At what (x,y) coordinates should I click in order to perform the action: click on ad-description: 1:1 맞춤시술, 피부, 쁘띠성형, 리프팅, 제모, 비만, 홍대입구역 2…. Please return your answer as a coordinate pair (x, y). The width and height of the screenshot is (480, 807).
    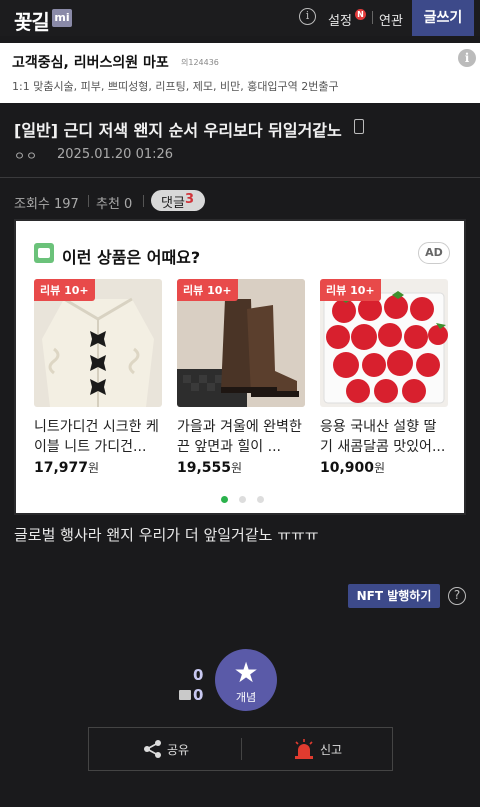
    Looking at the image, I should click on (175, 86).